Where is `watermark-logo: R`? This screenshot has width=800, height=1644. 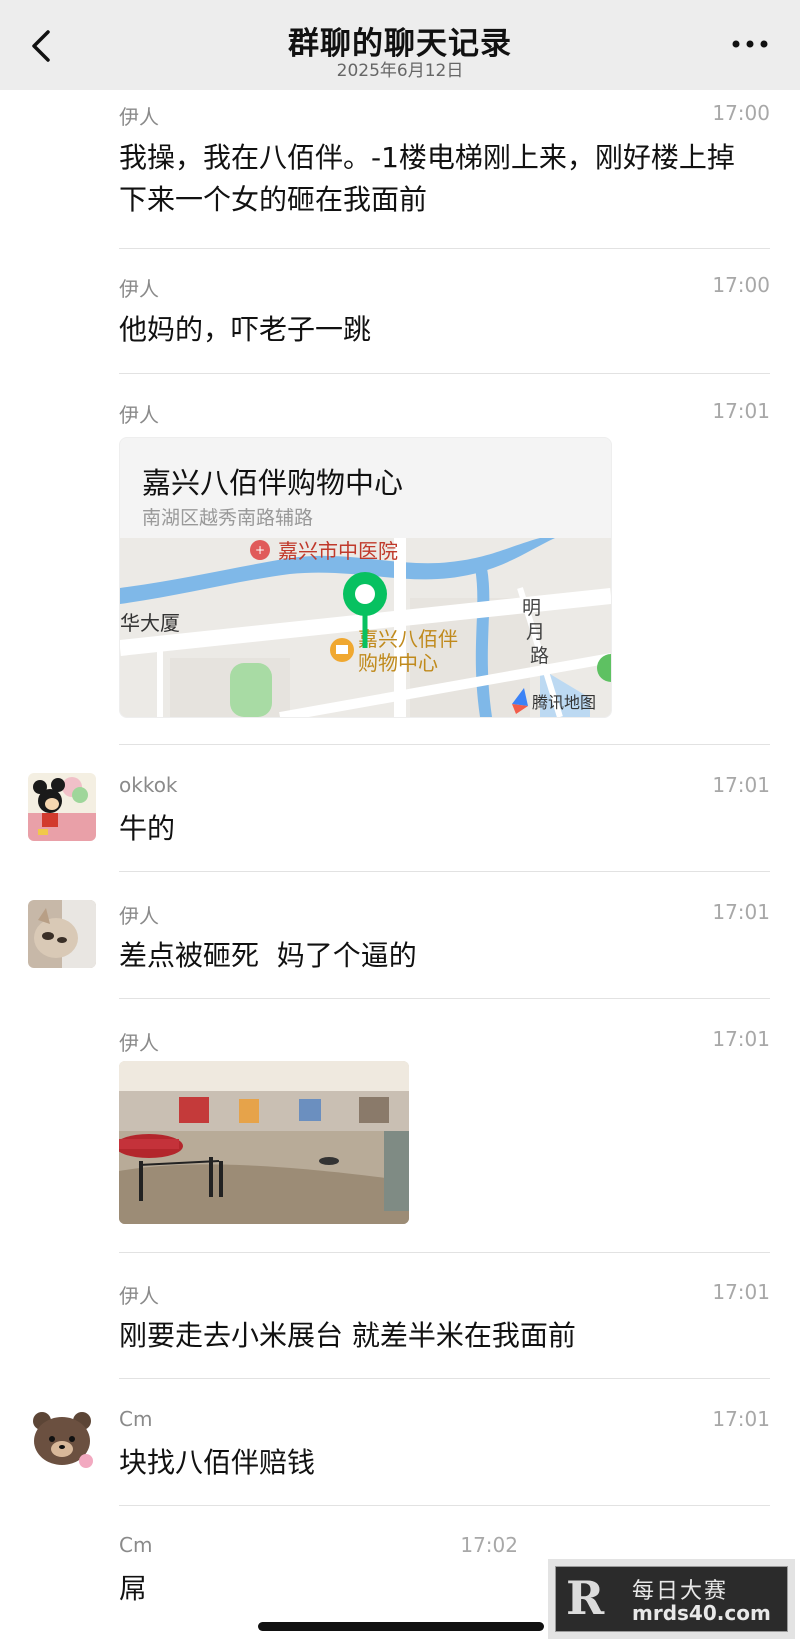
watermark-logo: R is located at coordinates (585, 1598).